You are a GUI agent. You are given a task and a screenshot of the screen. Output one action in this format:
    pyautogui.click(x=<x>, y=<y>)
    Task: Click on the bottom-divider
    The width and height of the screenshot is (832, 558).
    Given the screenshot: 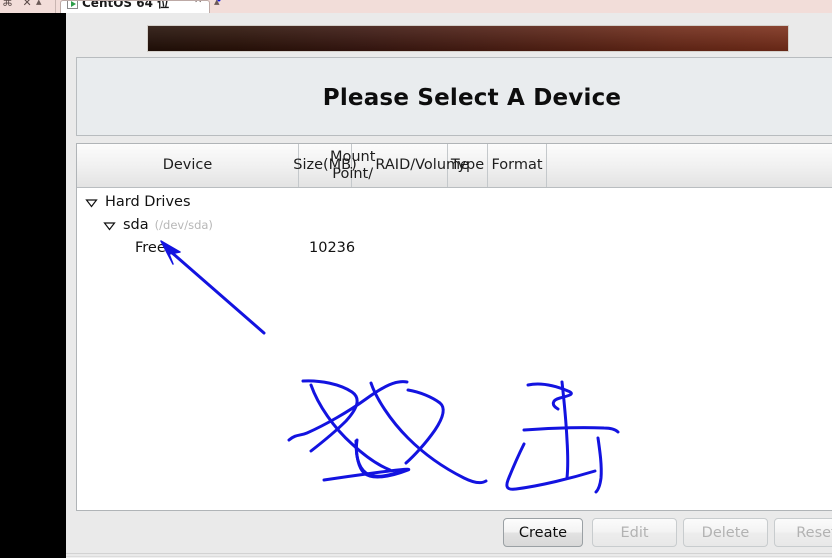 What is the action you would take?
    pyautogui.click(x=449, y=553)
    